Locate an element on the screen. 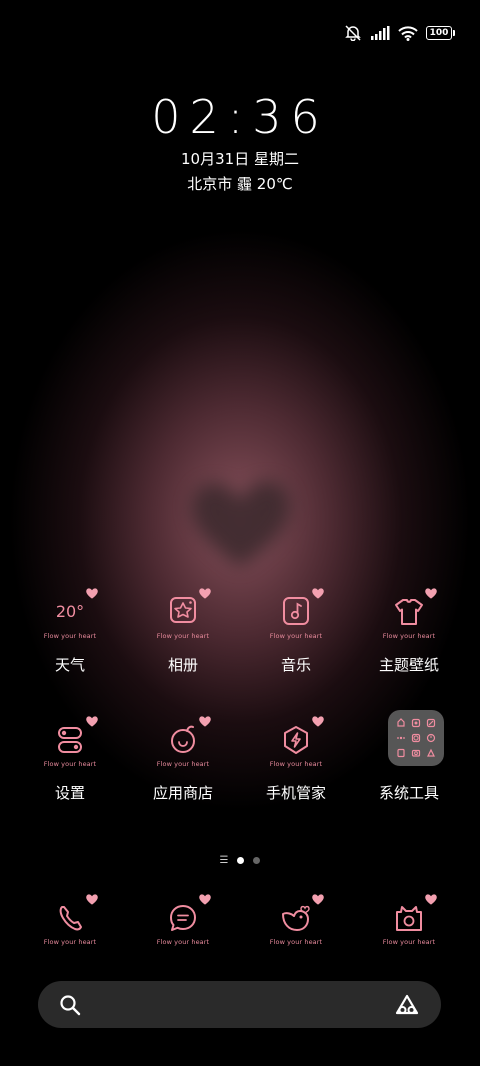 The width and height of the screenshot is (480, 1066). clock-time: 02:36 is located at coordinates (240, 117).